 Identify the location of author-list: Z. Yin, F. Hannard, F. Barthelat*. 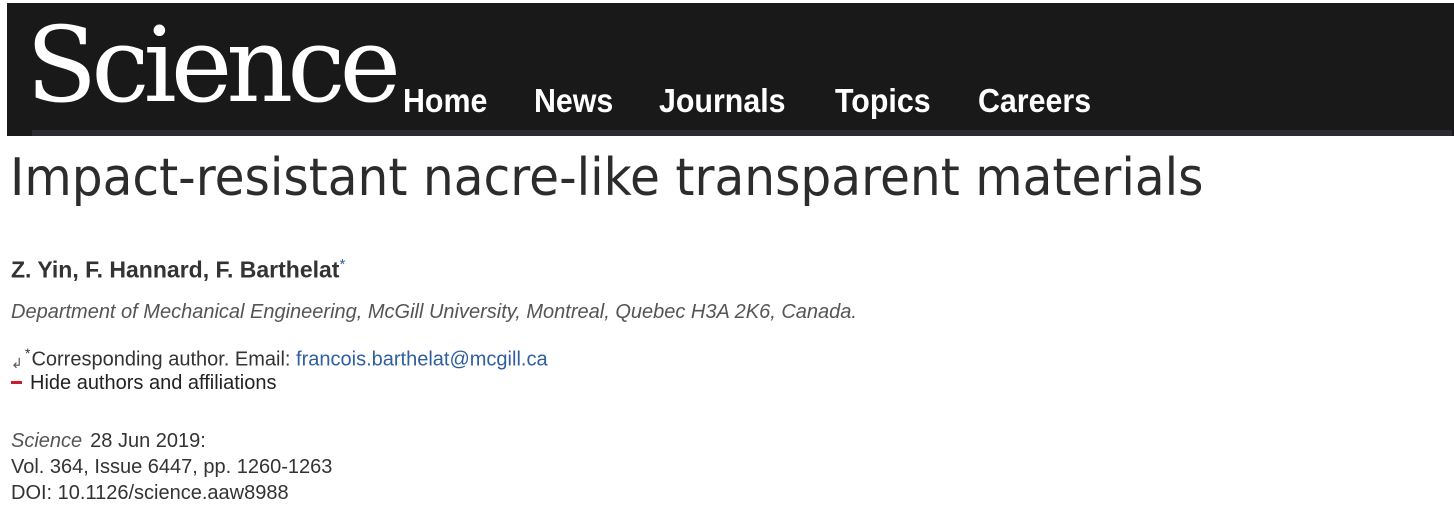
(178, 267).